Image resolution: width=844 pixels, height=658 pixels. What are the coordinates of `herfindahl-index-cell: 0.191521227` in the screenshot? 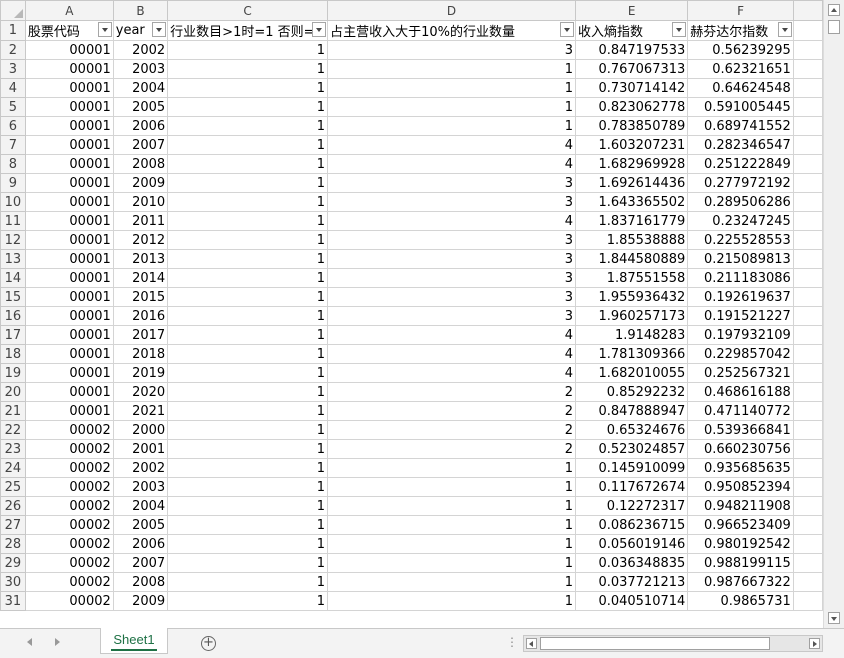 It's located at (740, 316).